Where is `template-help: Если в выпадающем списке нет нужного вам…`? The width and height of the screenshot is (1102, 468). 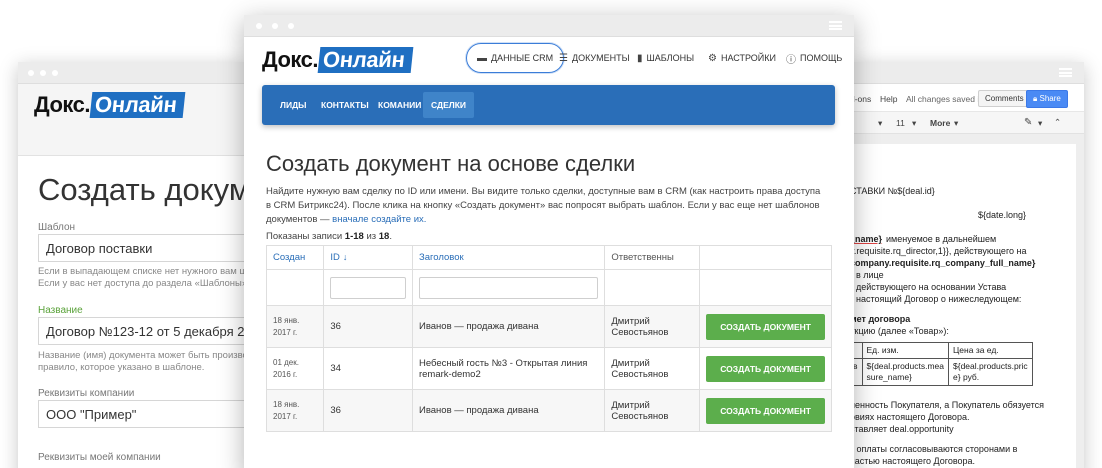
template-help: Если в выпадающем списке нет нужного вам… is located at coordinates (143, 271).